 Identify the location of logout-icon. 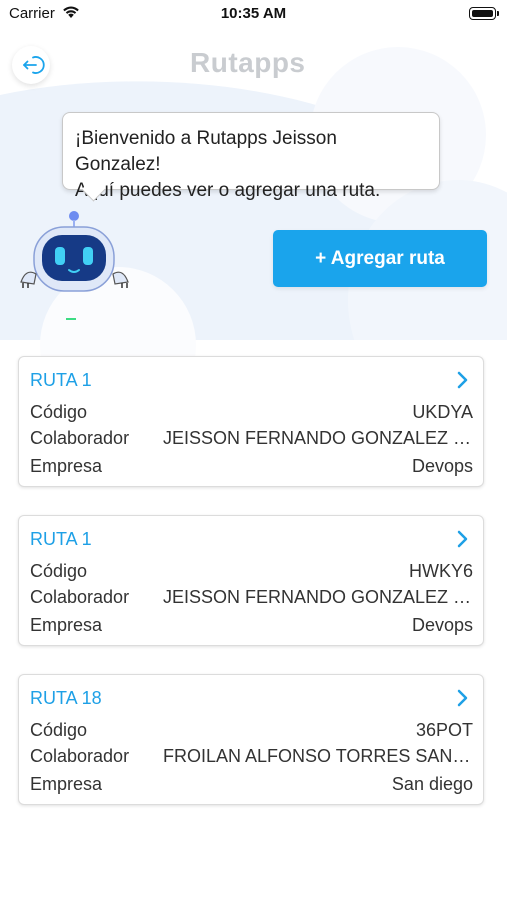
(34, 65).